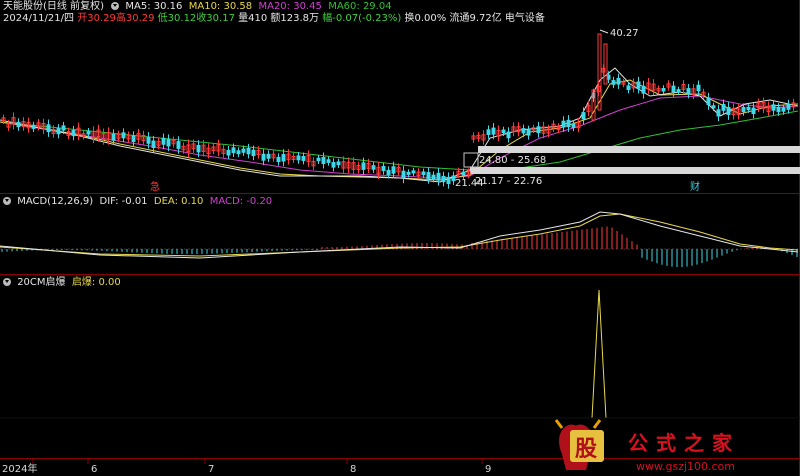 The width and height of the screenshot is (800, 476). I want to click on x-tick-label: 6, so click(94, 469).